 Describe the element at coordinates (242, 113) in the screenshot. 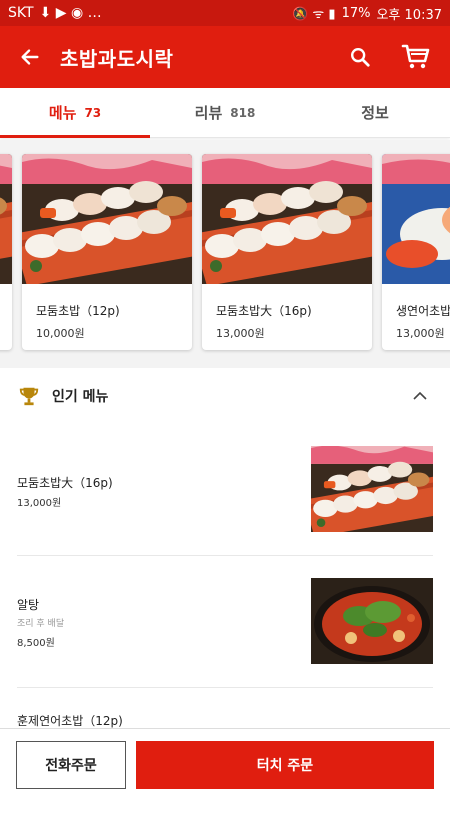

I see `tab-review-count: 818` at that location.